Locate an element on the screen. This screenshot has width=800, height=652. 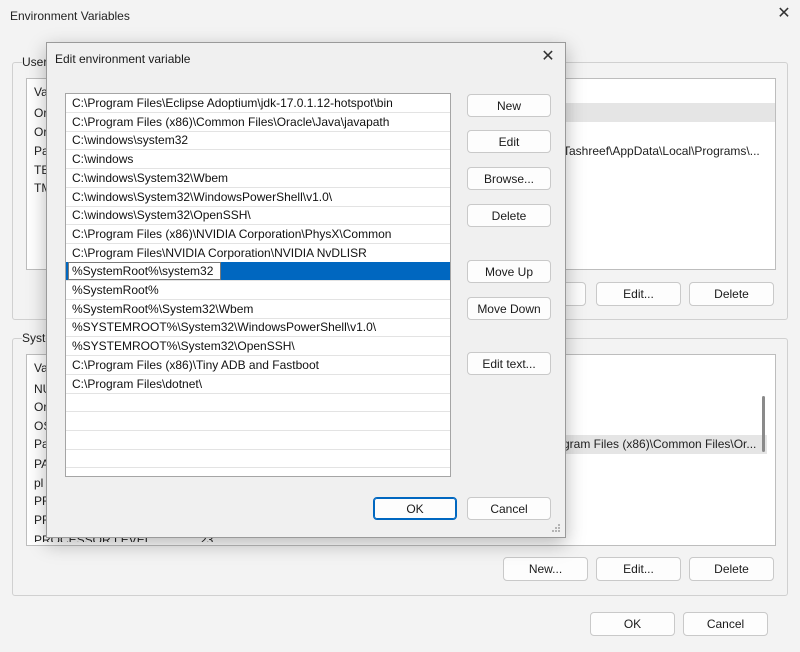
move-down-button: Move Down is located at coordinates (509, 308).